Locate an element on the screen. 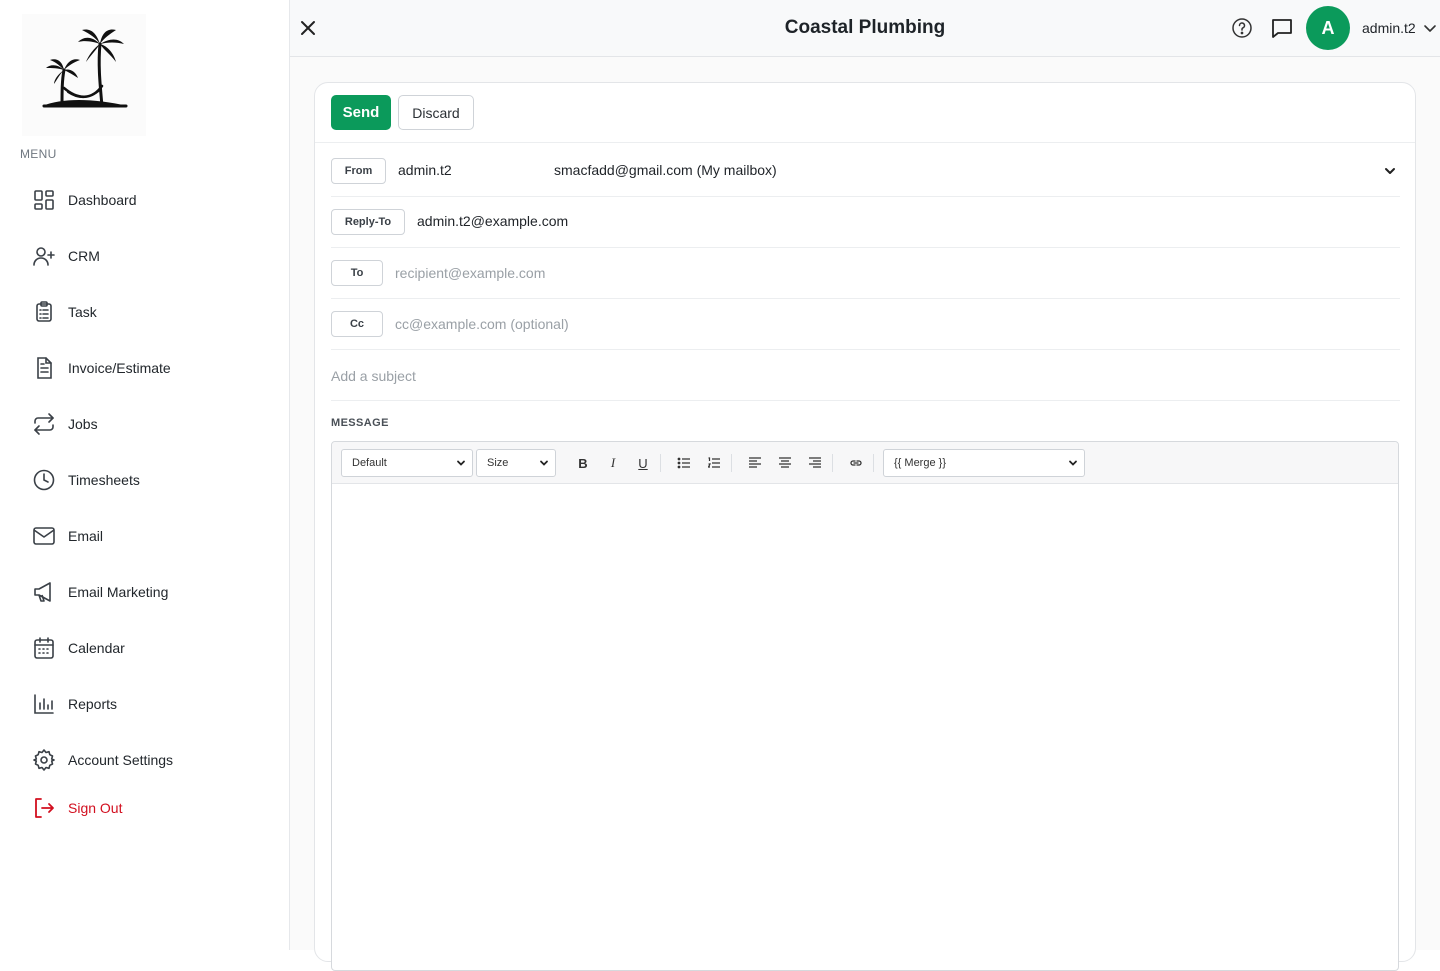  reply-to-tag: Reply-To is located at coordinates (368, 222).